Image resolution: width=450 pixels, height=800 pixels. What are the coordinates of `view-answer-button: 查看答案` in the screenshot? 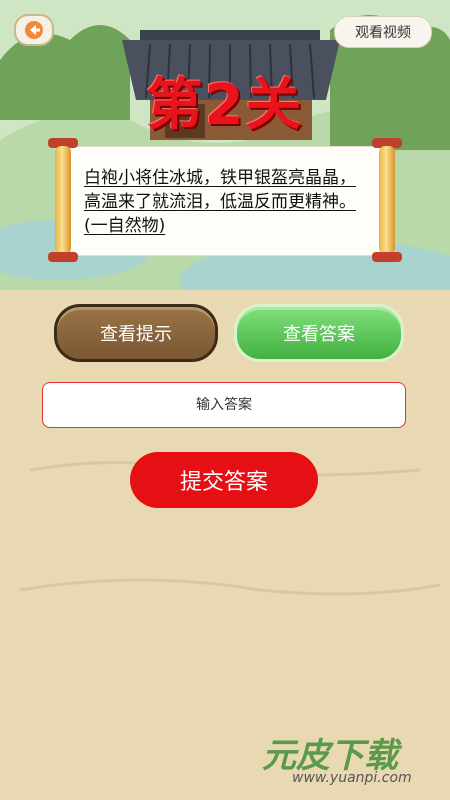 It's located at (319, 333).